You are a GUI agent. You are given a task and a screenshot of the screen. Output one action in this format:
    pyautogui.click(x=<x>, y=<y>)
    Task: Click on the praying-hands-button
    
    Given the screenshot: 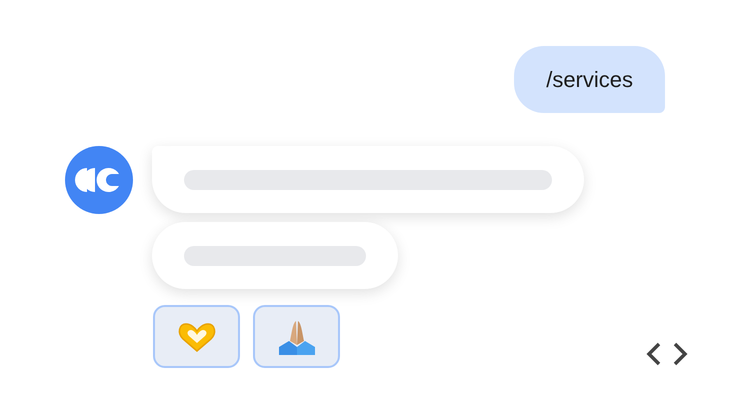 What is the action you would take?
    pyautogui.click(x=296, y=336)
    